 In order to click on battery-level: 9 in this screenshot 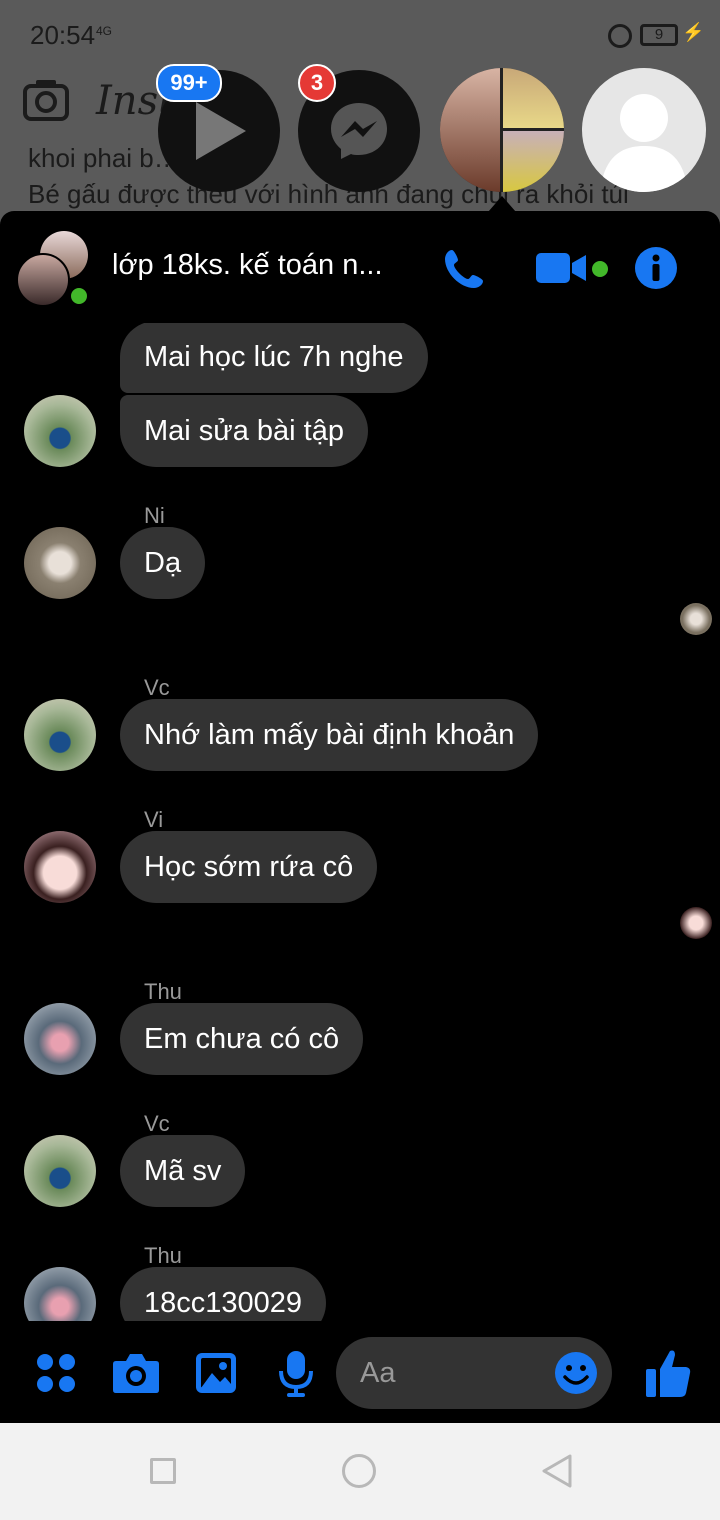, I will do `click(659, 35)`.